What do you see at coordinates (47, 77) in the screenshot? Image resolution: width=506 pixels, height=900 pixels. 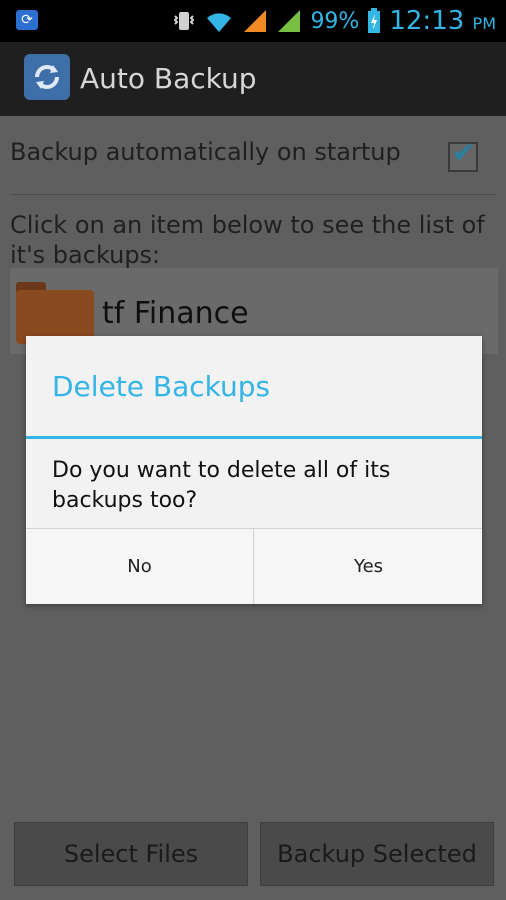 I see `sync-icon` at bounding box center [47, 77].